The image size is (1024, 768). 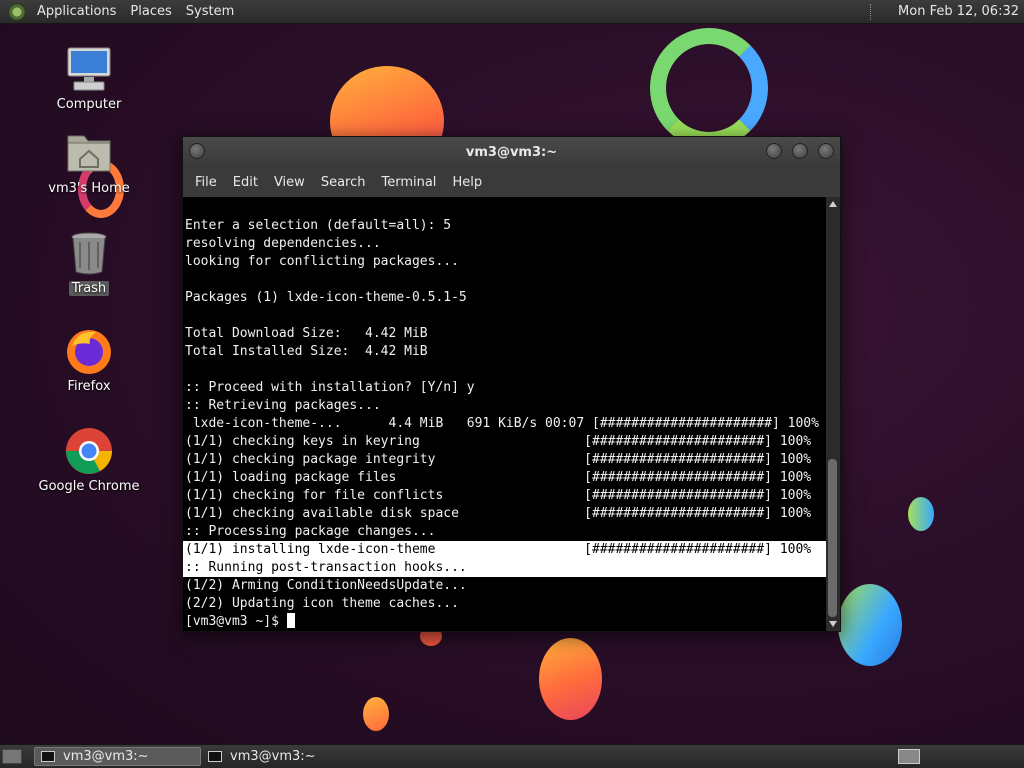 What do you see at coordinates (870, 625) in the screenshot?
I see `wallpaper-blue-blob` at bounding box center [870, 625].